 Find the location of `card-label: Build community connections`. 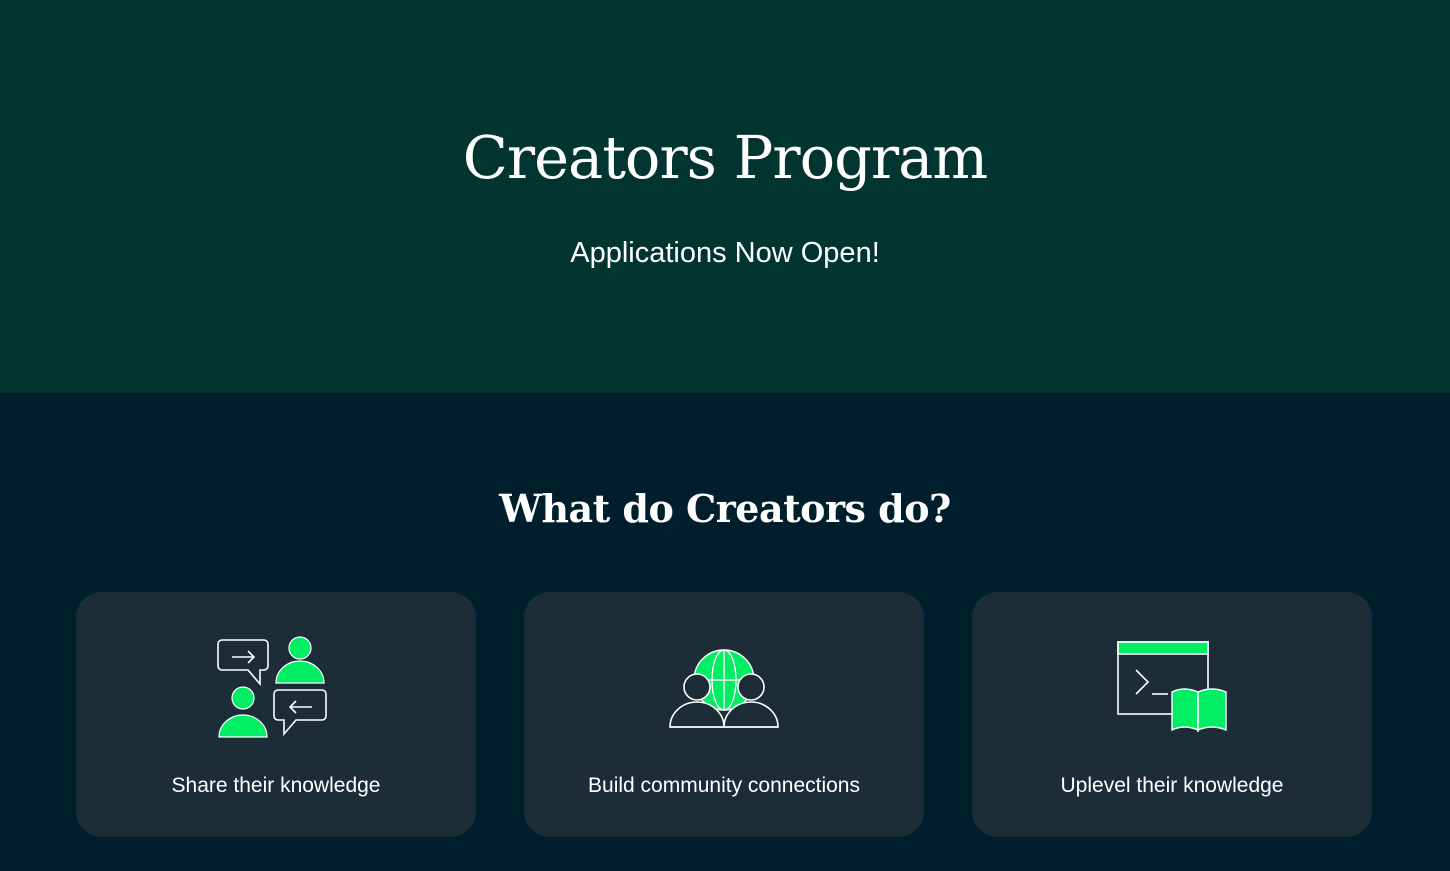

card-label: Build community connections is located at coordinates (724, 785).